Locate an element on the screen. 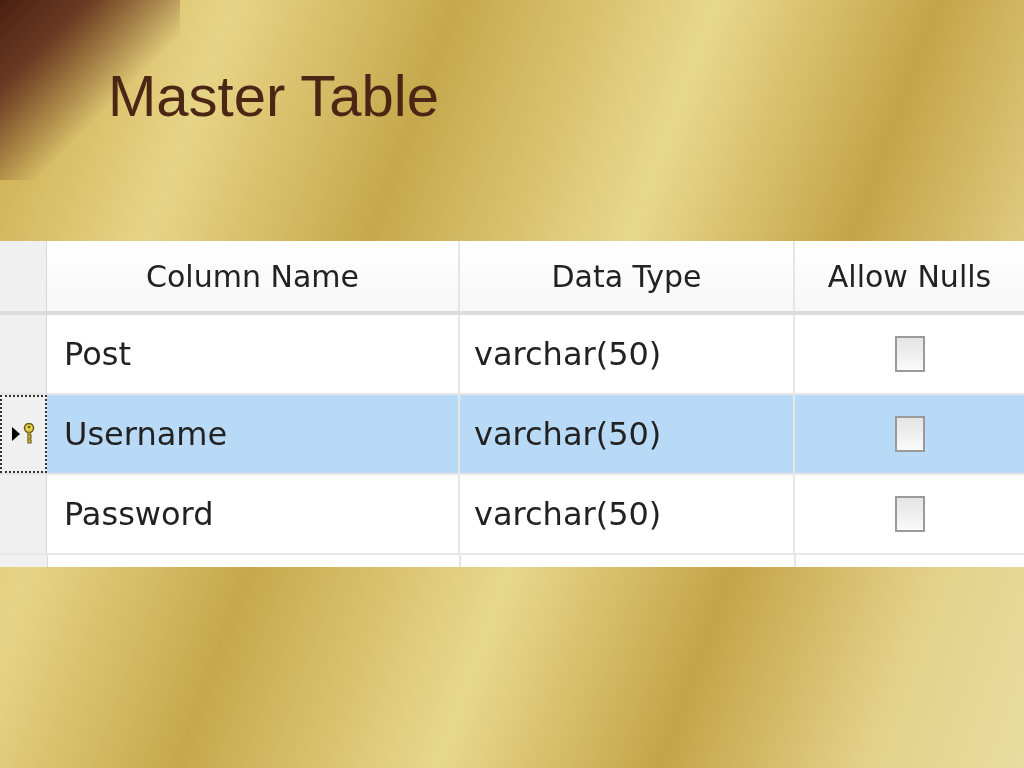 Image resolution: width=1024 pixels, height=768 pixels. column-header: Data Type is located at coordinates (627, 276).